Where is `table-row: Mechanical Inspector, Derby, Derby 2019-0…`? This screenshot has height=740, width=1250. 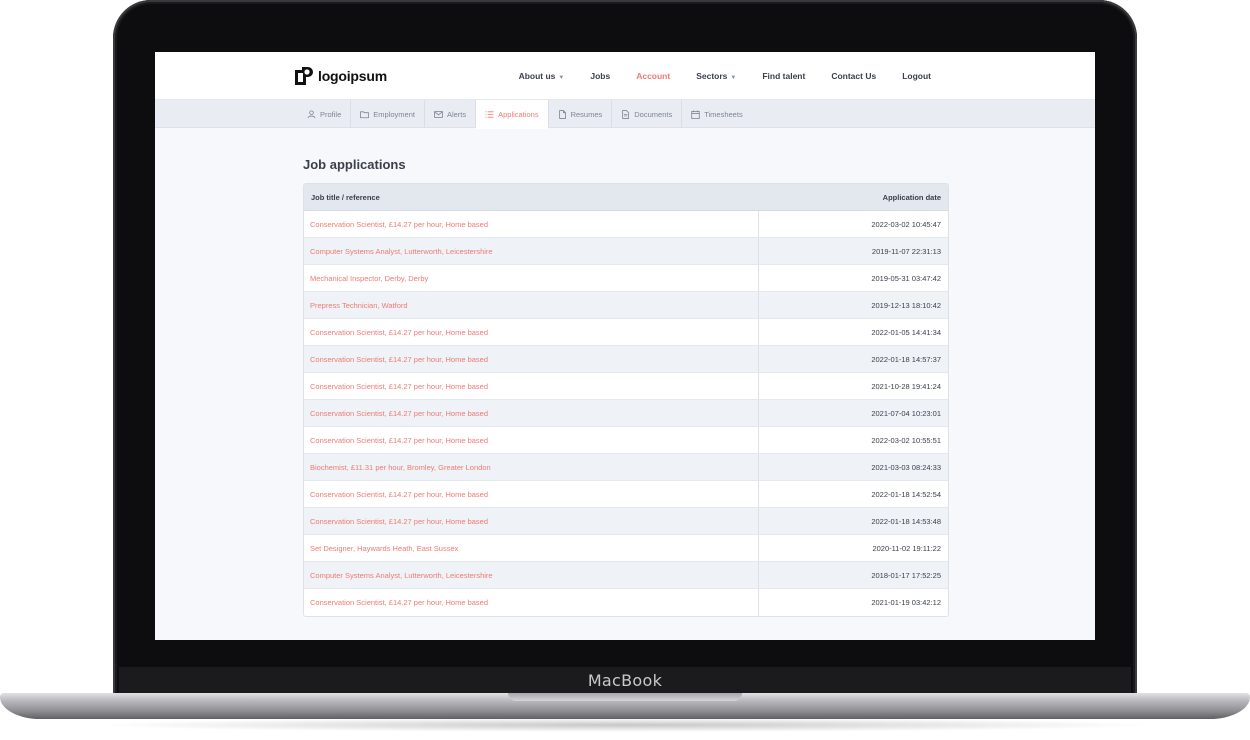 table-row: Mechanical Inspector, Derby, Derby 2019-0… is located at coordinates (626, 278).